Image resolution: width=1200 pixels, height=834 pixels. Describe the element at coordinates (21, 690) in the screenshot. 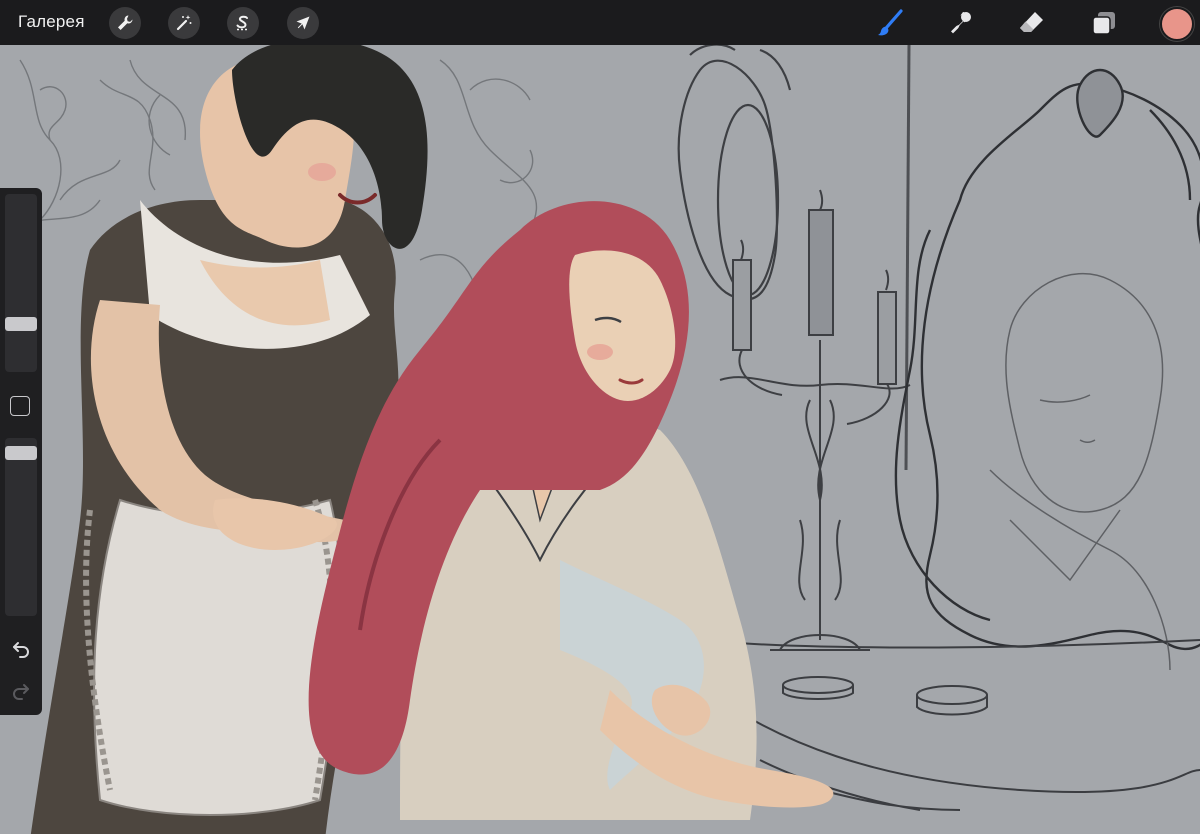

I see `redo-icon` at that location.